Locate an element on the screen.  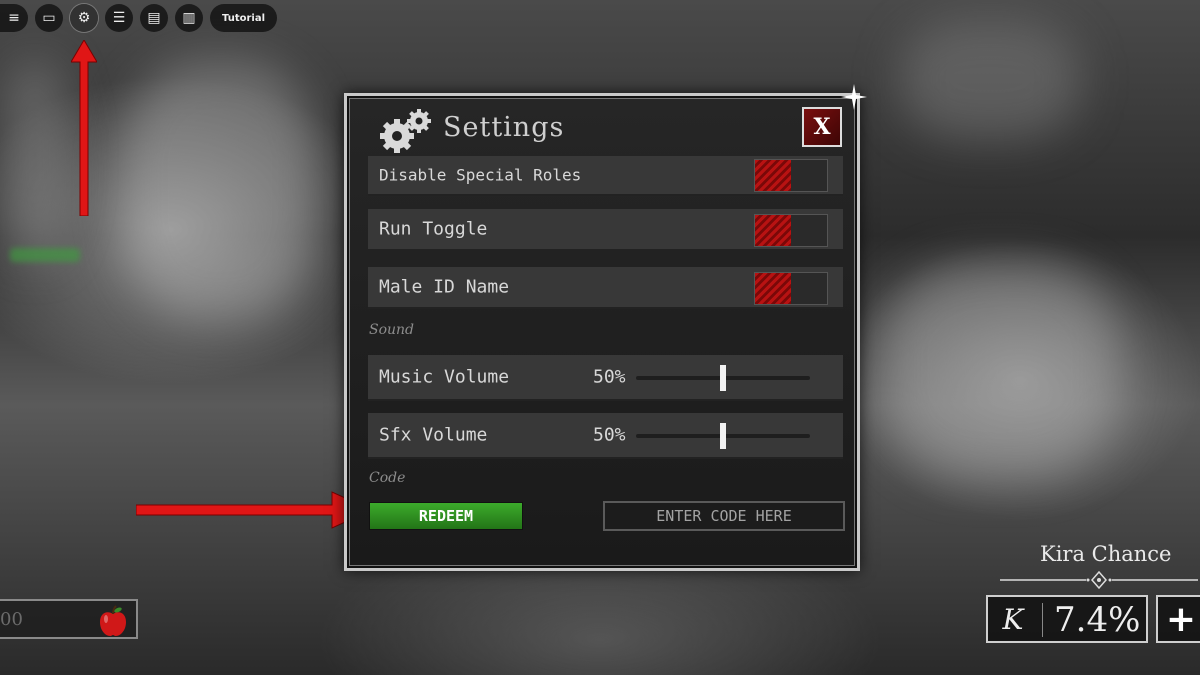
kira-chance-box: K 7.4% is located at coordinates (1067, 619).